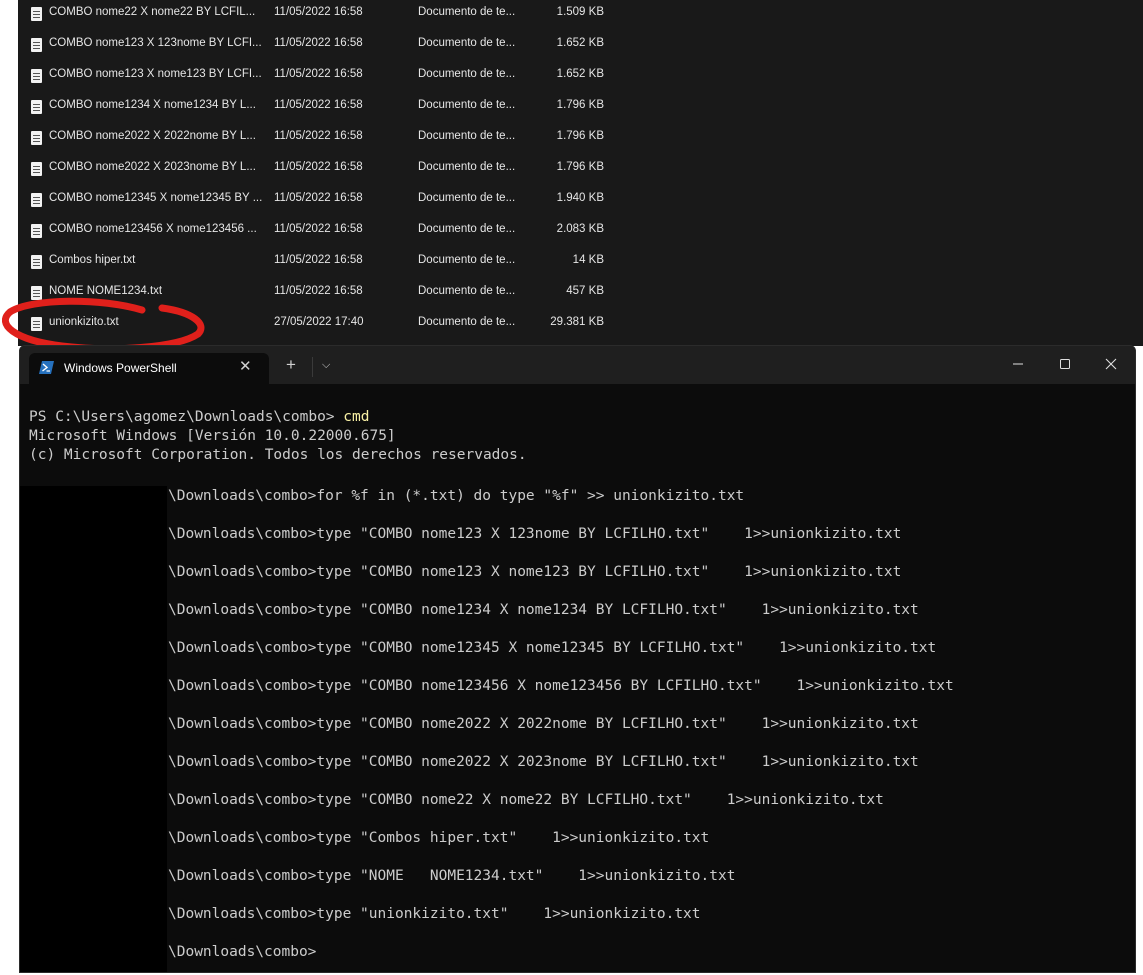  I want to click on chevron-down-icon: ⌵, so click(326, 365).